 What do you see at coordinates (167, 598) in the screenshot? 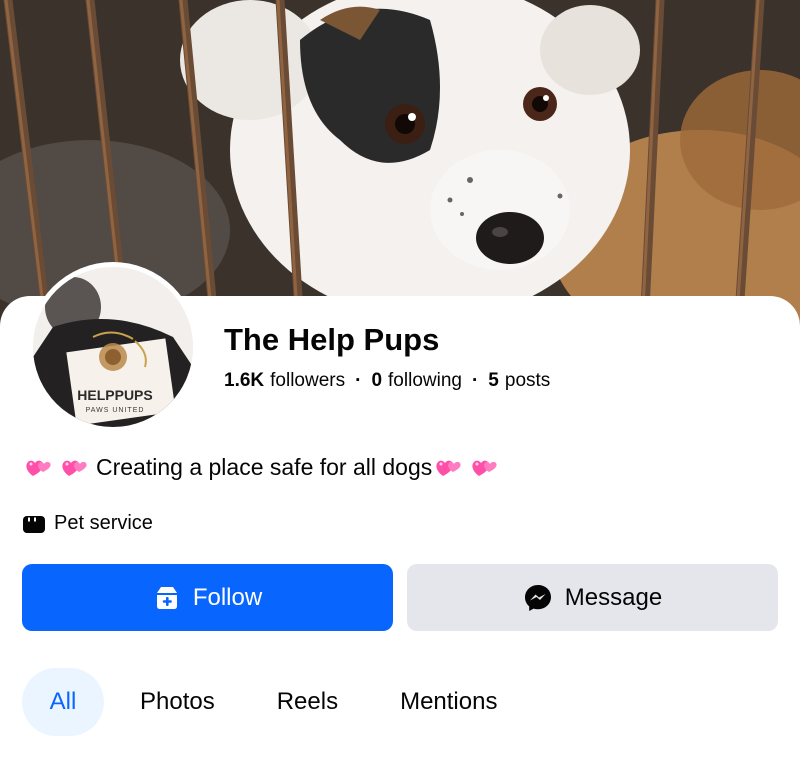
I see `follow-icon` at bounding box center [167, 598].